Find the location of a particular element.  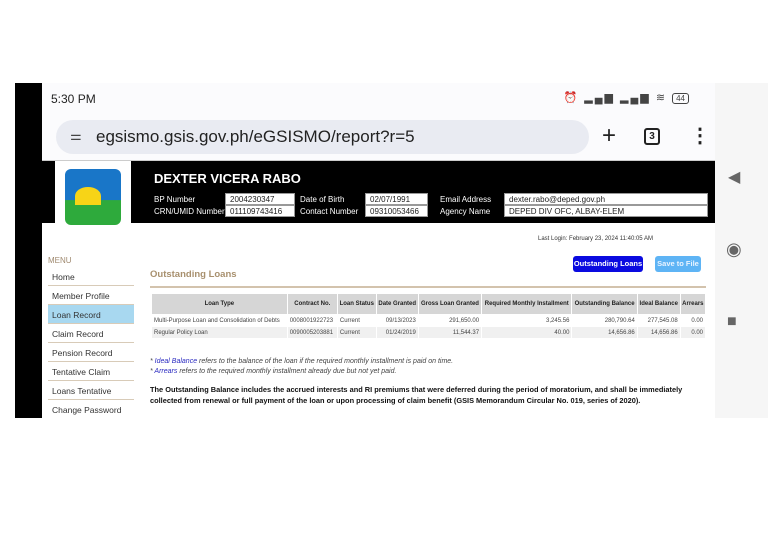

navigation-bar: ◀ ◉ ■ is located at coordinates (741, 250).